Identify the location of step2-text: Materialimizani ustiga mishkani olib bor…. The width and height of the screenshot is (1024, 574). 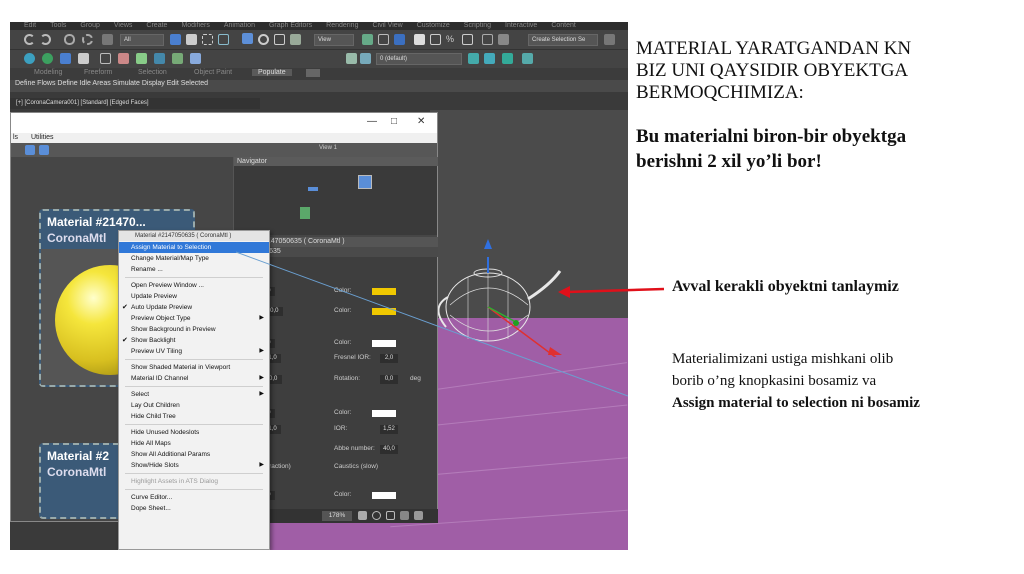
(844, 381).